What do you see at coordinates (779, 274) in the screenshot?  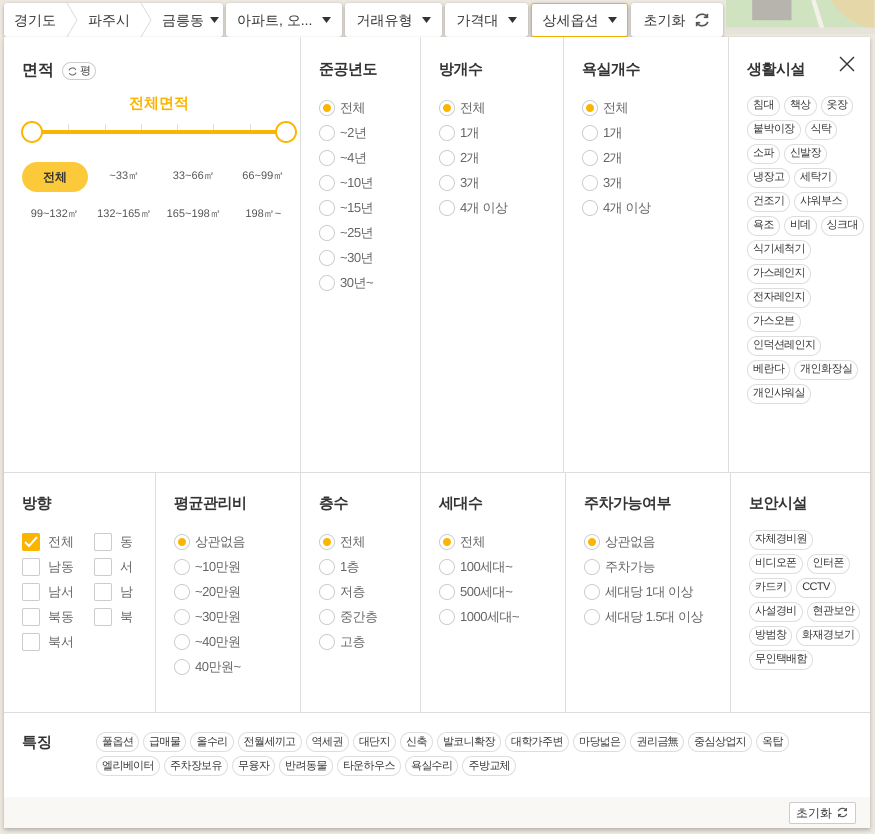 I see `tag-chip: 가스레인지` at bounding box center [779, 274].